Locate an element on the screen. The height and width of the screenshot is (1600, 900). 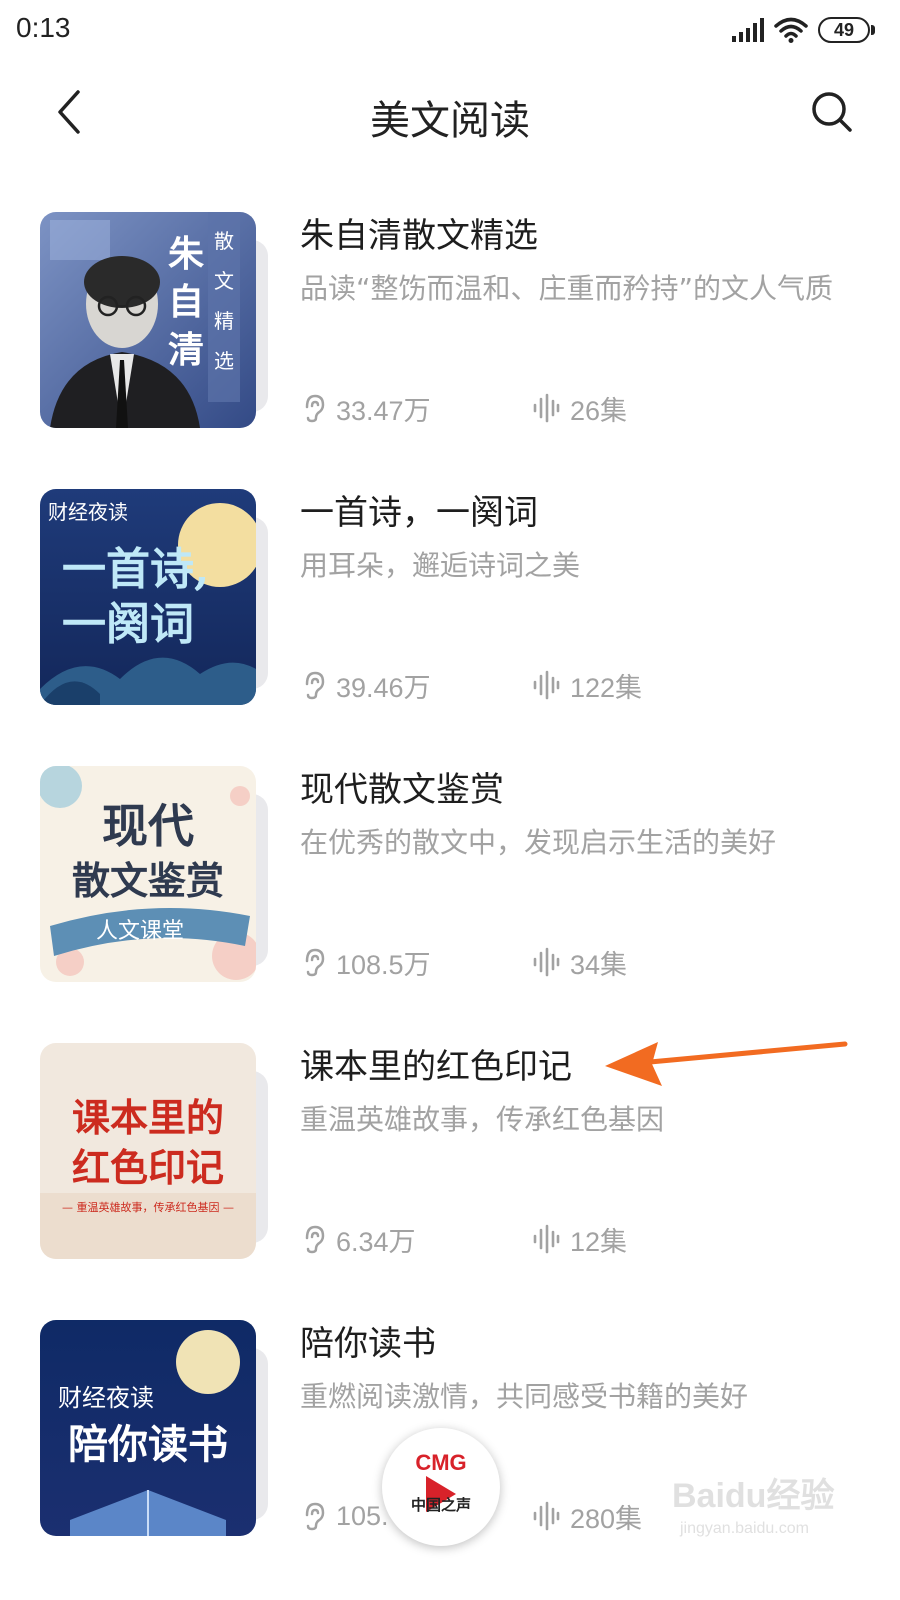
item-desc: 在优秀的散文中，发现启示生活的美好 is located at coordinates (538, 842).